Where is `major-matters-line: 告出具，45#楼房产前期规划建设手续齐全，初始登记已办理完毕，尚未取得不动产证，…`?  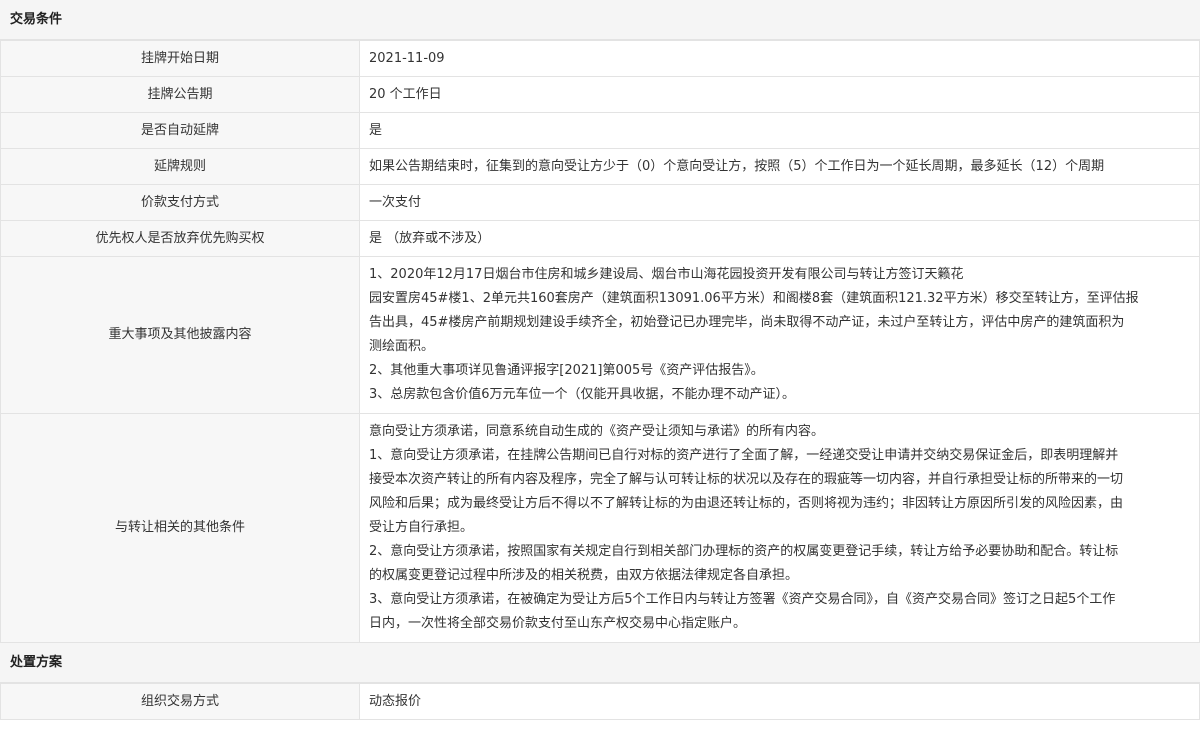 major-matters-line: 告出具，45#楼房产前期规划建设手续齐全，初始登记已办理完毕，尚未取得不动产证，… is located at coordinates (747, 322).